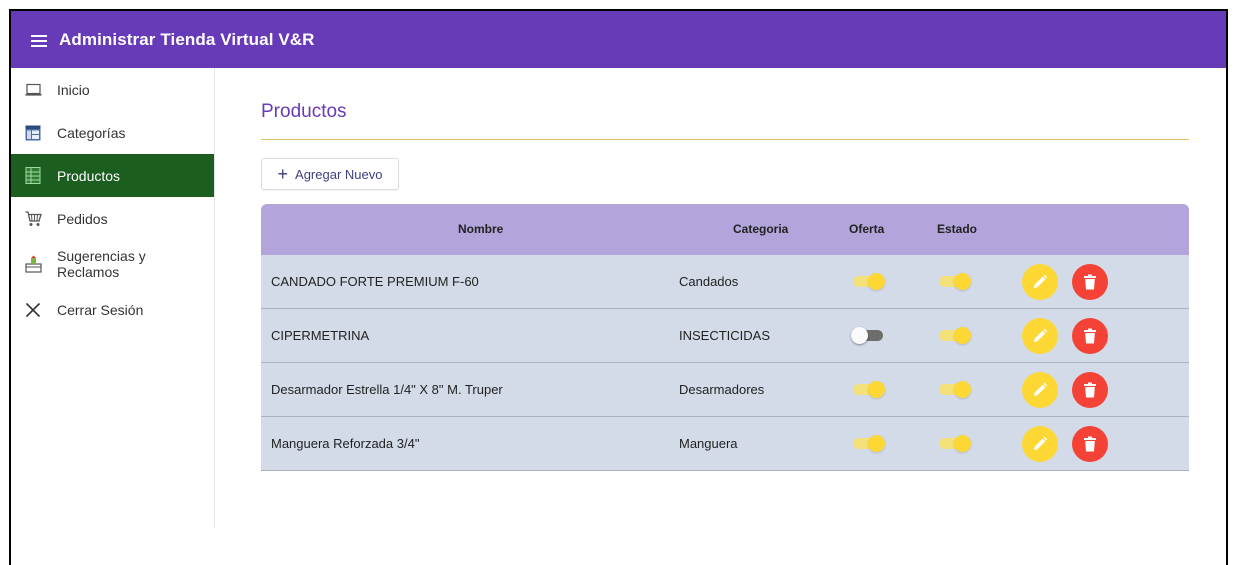 The height and width of the screenshot is (565, 1237). I want to click on cart-icon, so click(33, 219).